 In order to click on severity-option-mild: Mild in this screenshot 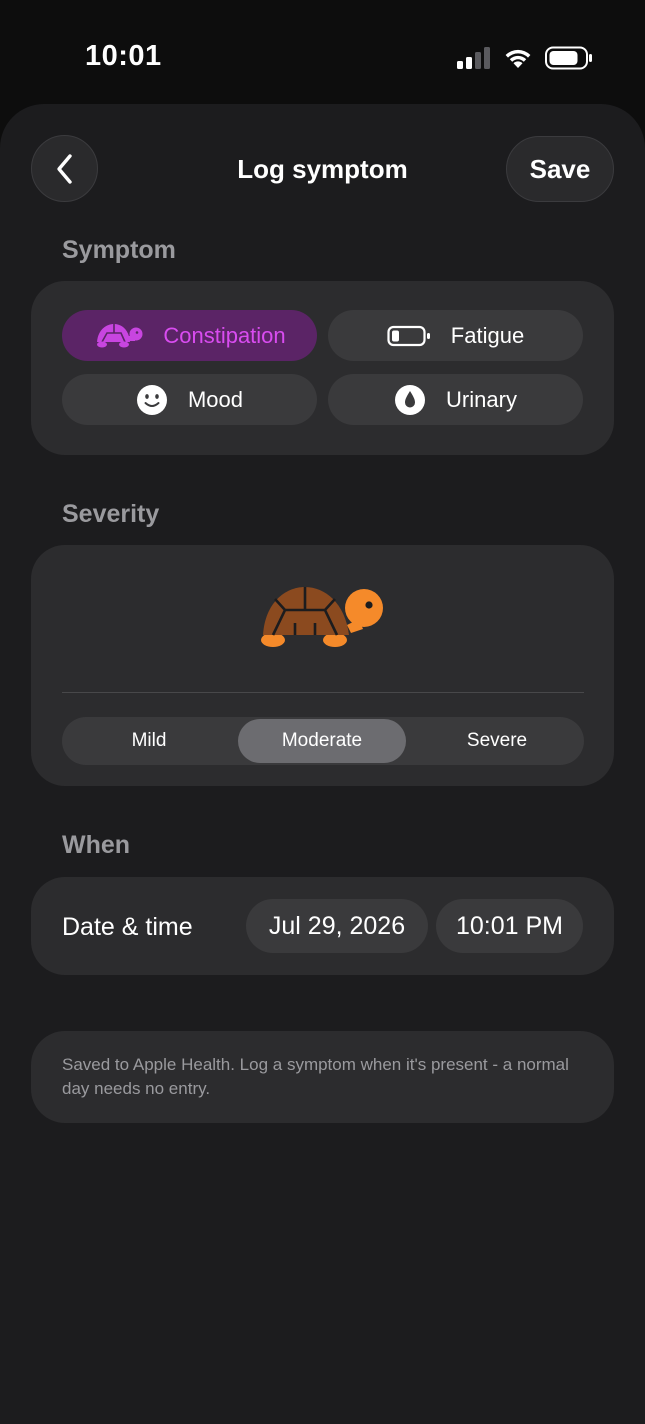, I will do `click(149, 741)`.